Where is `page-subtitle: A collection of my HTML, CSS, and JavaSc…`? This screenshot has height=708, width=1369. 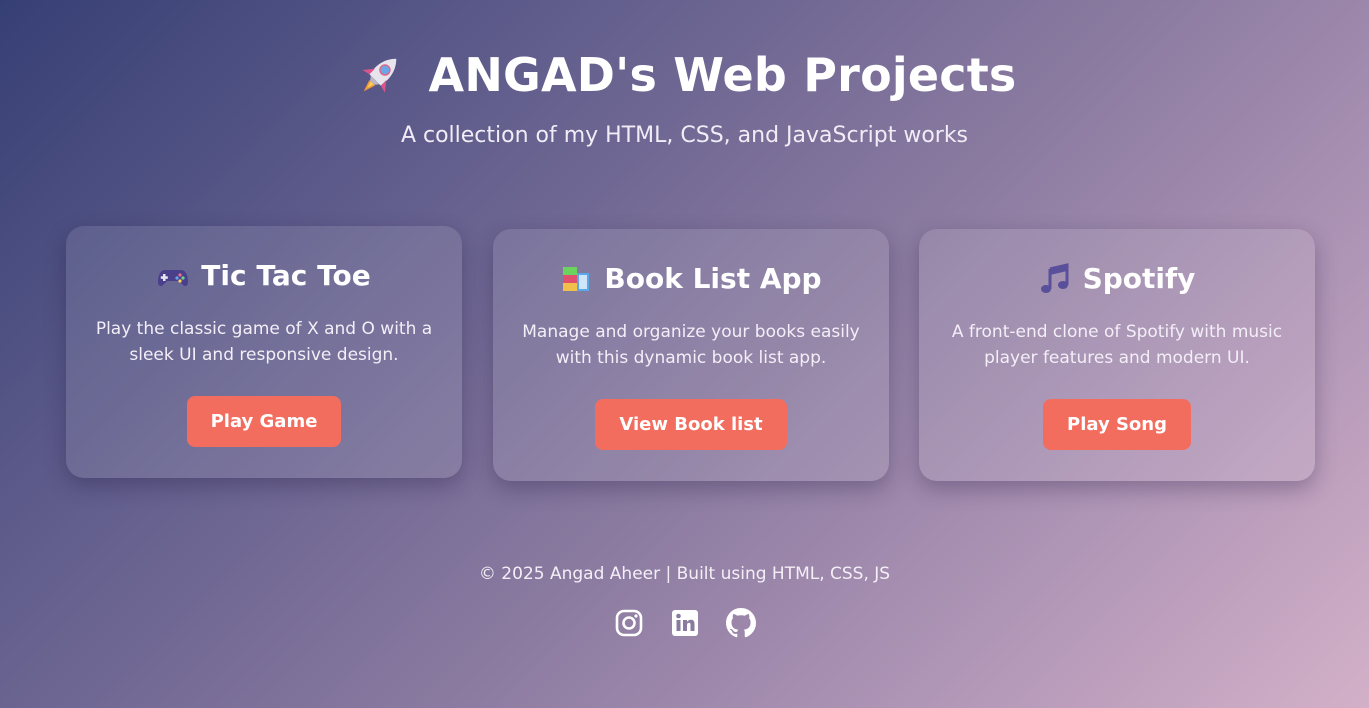
page-subtitle: A collection of my HTML, CSS, and JavaSc… is located at coordinates (684, 135).